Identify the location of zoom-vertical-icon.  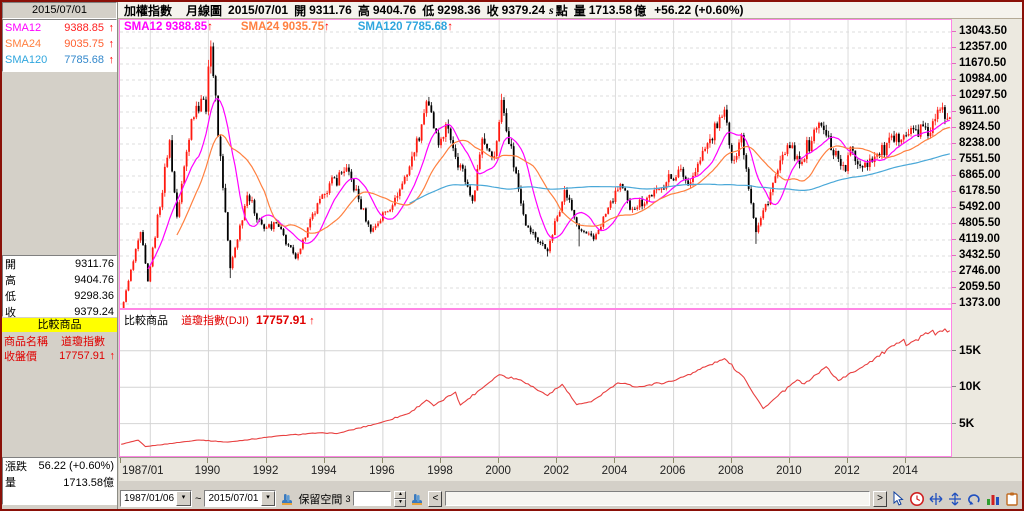
(955, 499).